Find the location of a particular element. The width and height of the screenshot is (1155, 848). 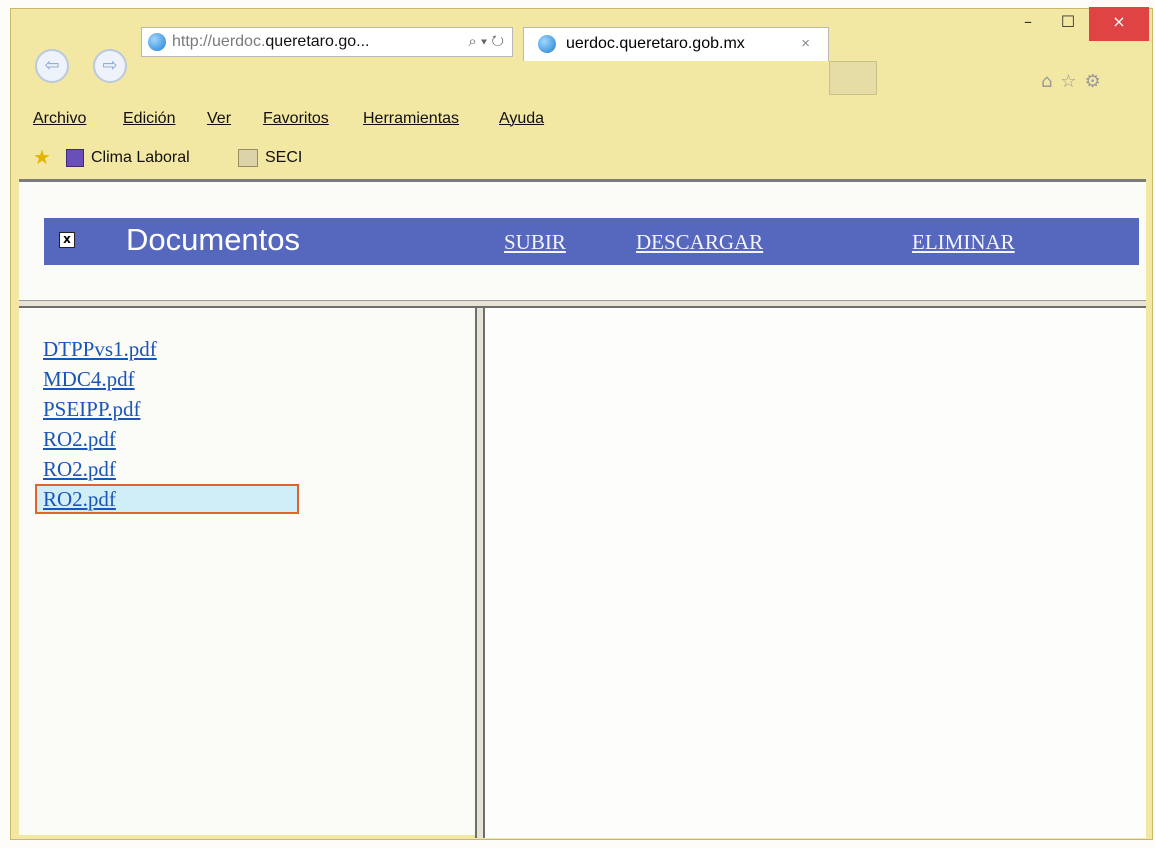

frame-divider-vertical is located at coordinates (480, 573).